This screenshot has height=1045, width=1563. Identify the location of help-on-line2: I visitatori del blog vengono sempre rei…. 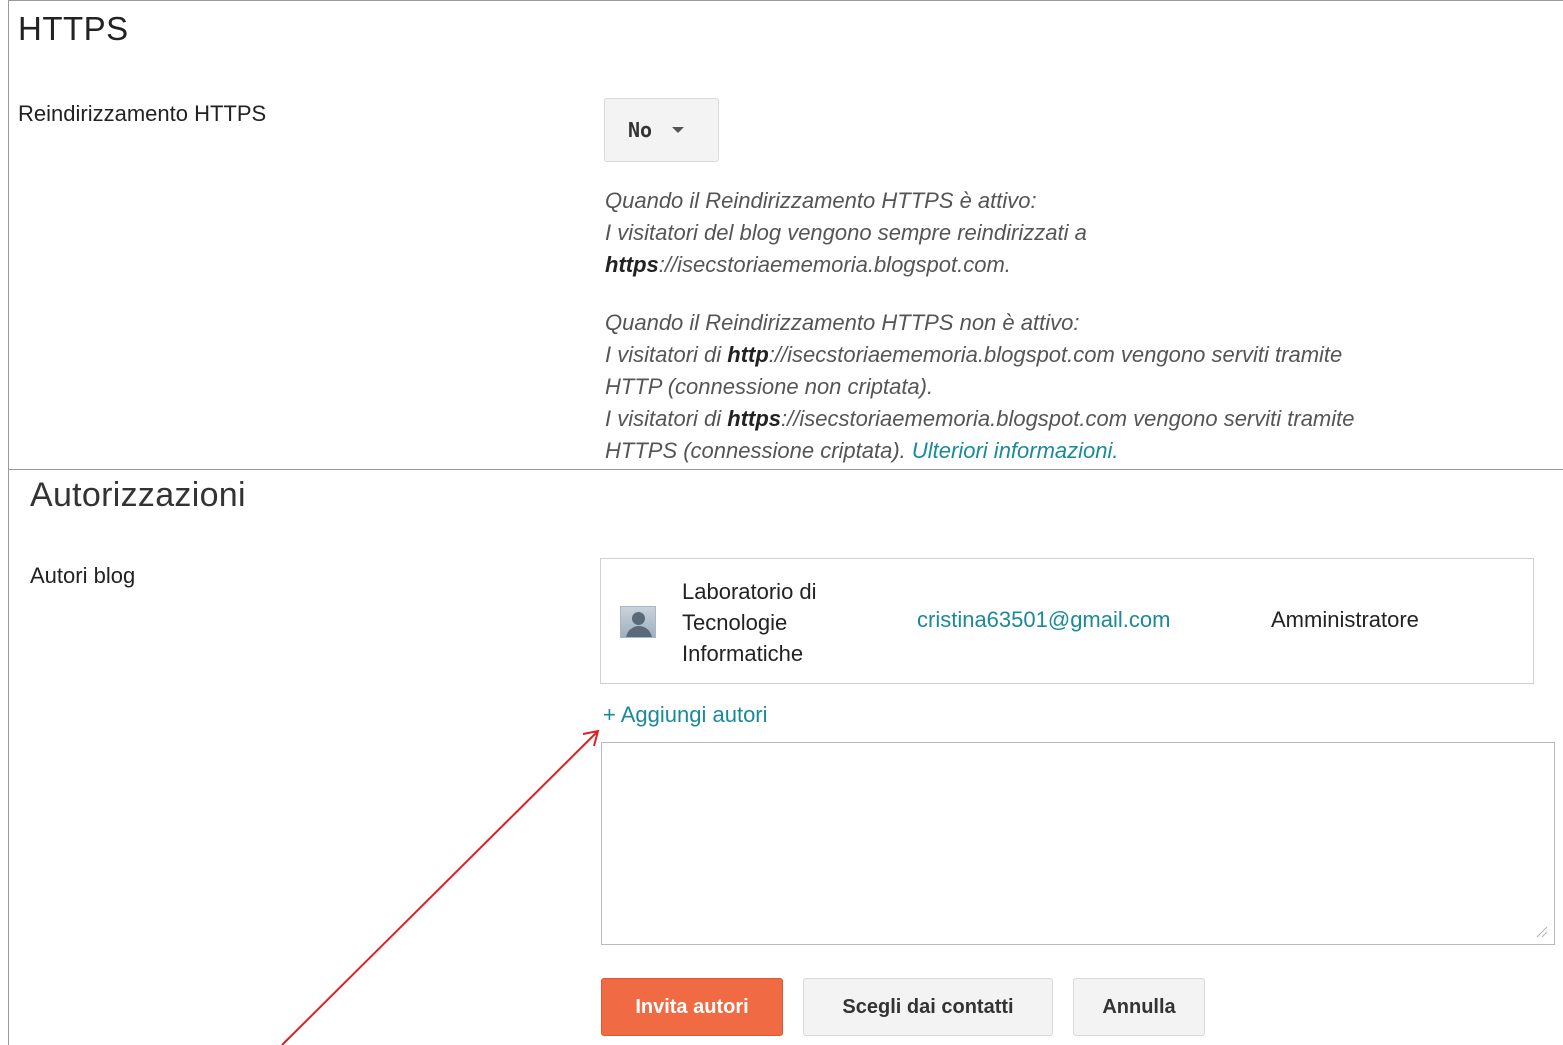
(846, 232).